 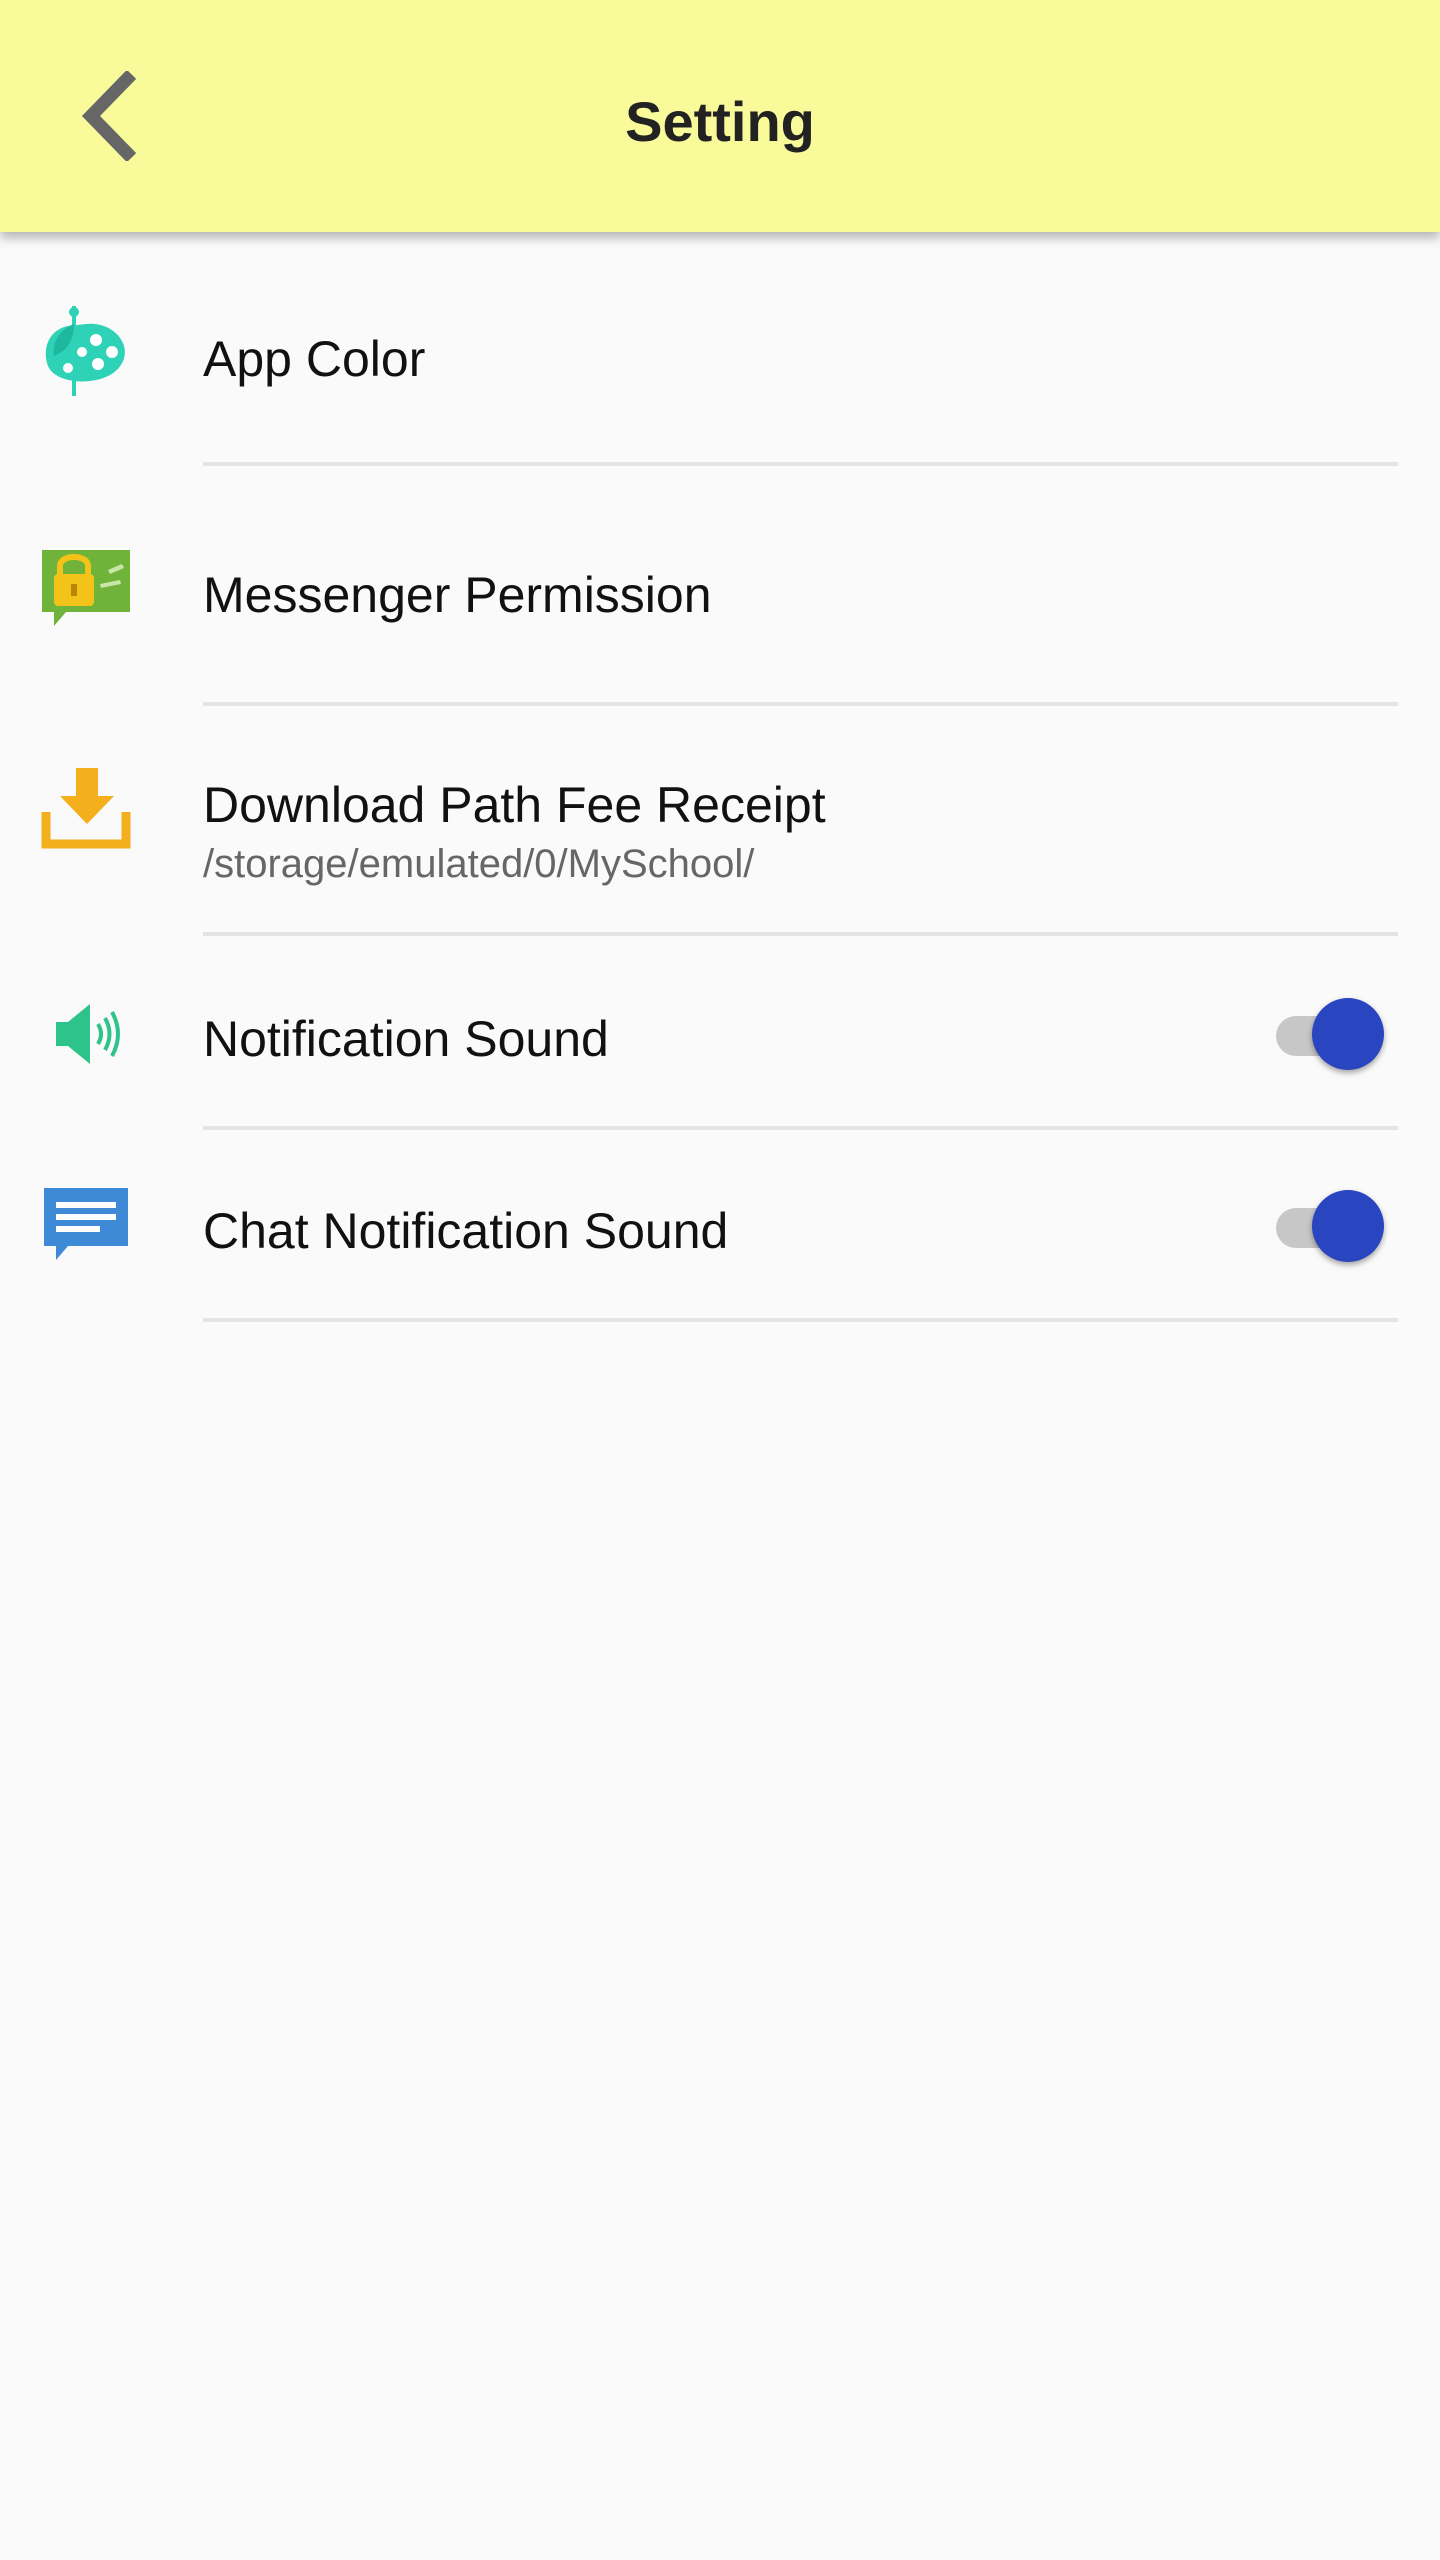 I want to click on setting-item-messenger-permission: Messenger Permission, so click(x=720, y=586).